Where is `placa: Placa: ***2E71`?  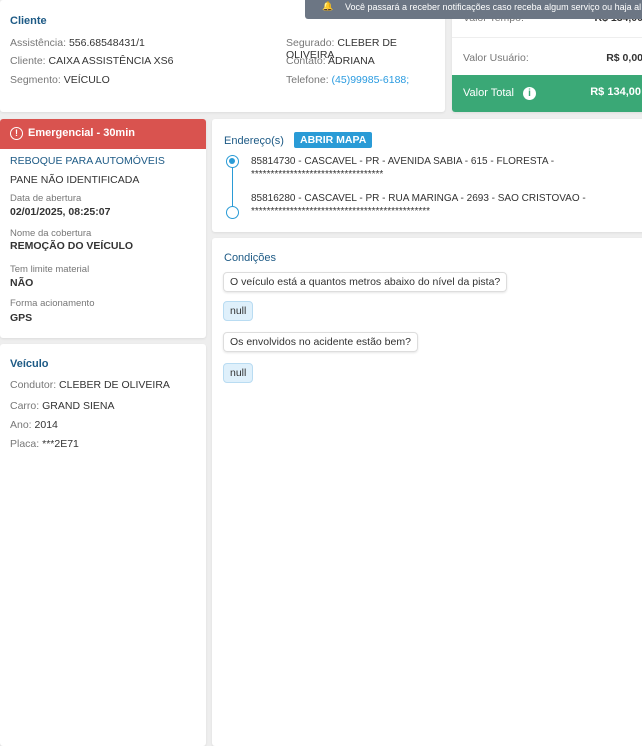 placa: Placa: ***2E71 is located at coordinates (44, 444).